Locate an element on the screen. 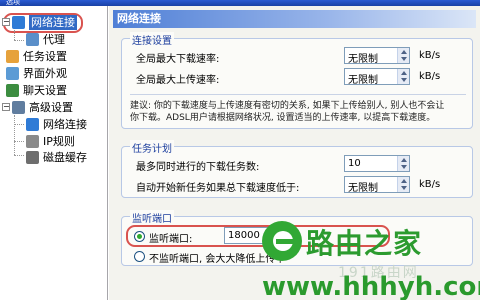  ip-rules-icon is located at coordinates (32, 141).